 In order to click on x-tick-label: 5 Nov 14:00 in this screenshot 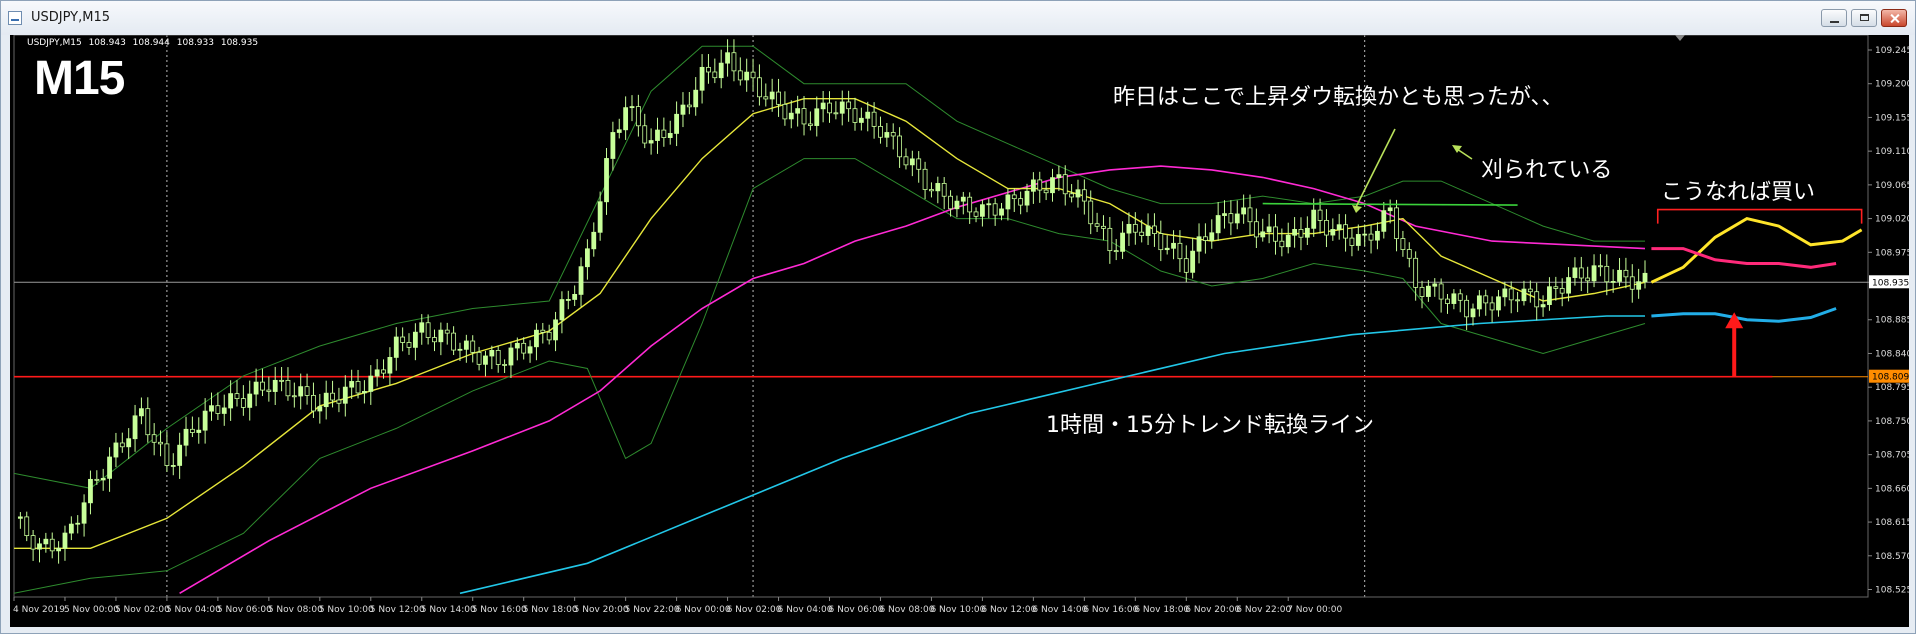, I will do `click(448, 610)`.